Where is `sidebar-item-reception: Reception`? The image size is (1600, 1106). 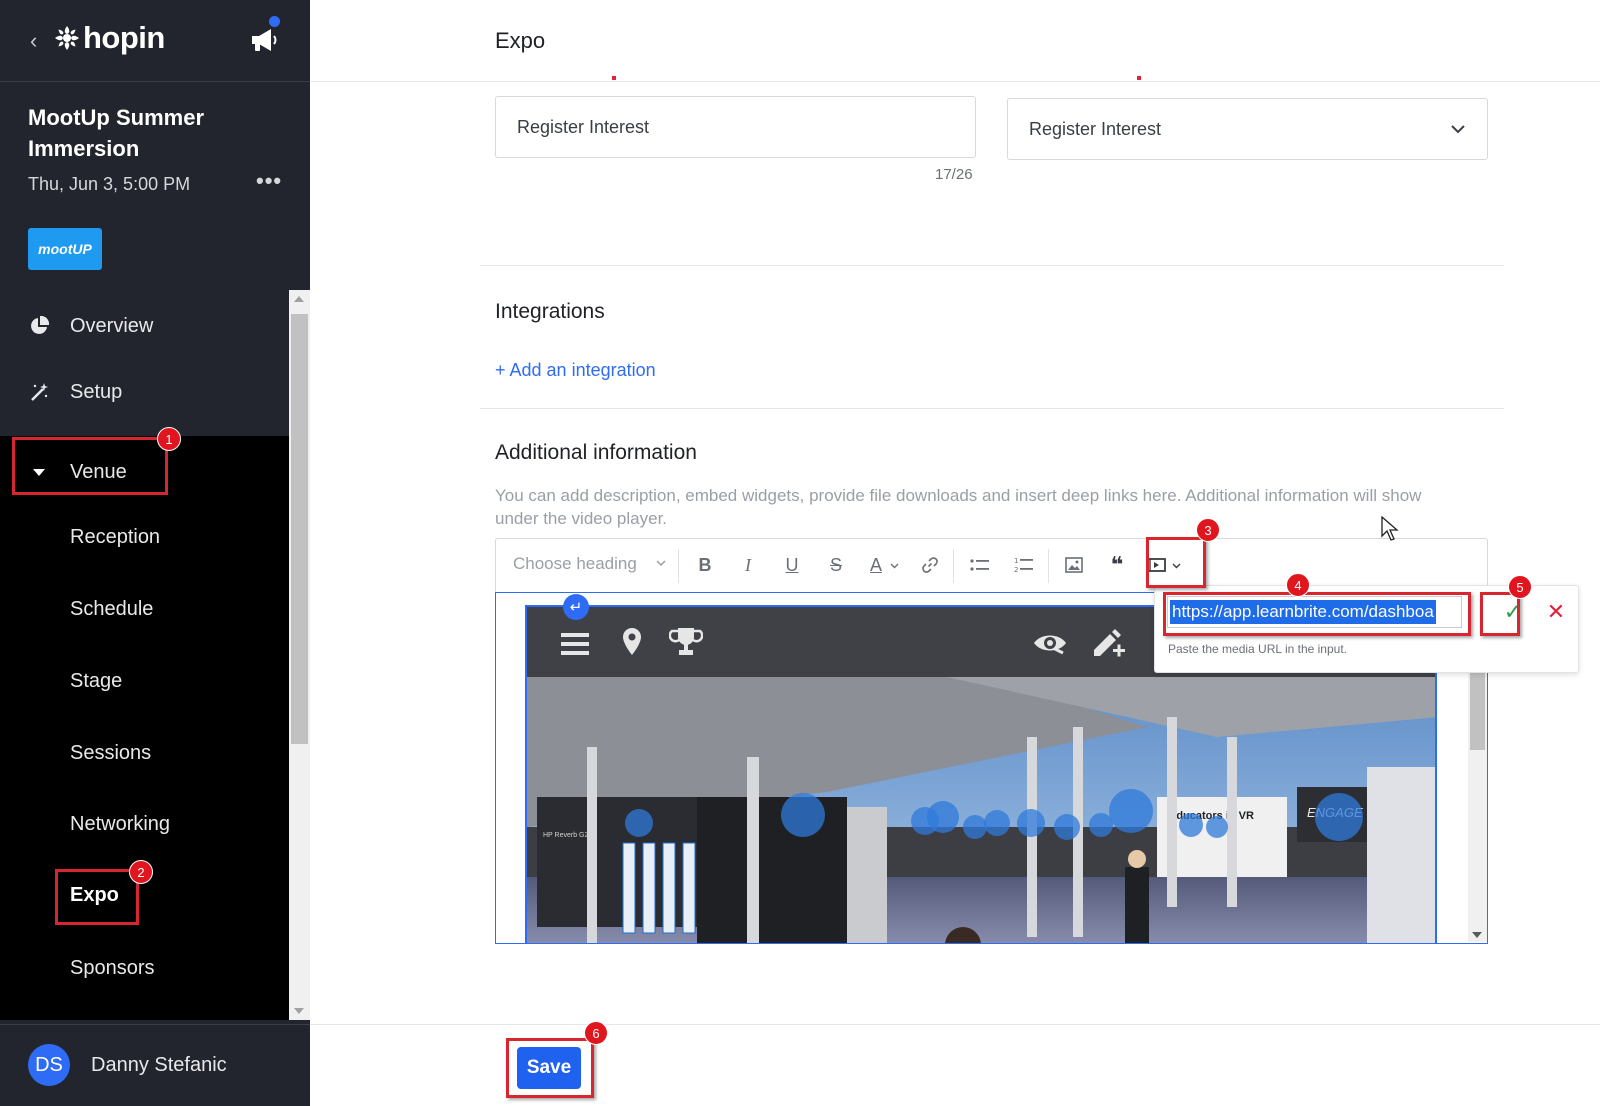
sidebar-item-reception: Reception is located at coordinates (115, 537).